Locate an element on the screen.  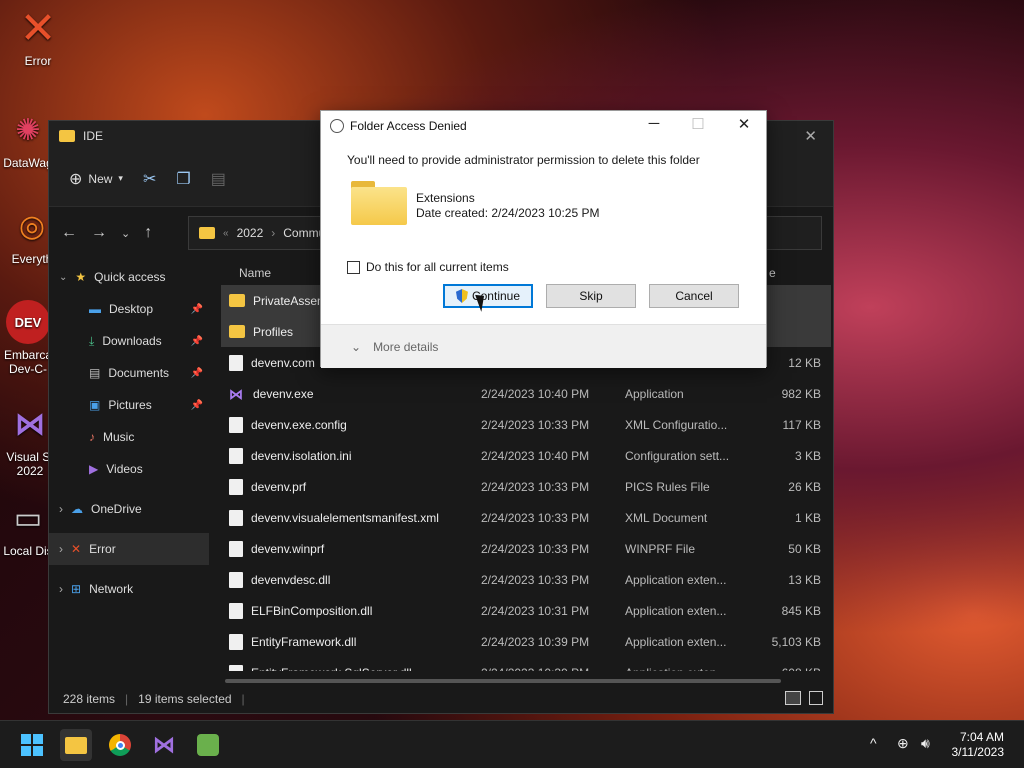
red-x-icon: ✕ is located at coordinates (38, 28).